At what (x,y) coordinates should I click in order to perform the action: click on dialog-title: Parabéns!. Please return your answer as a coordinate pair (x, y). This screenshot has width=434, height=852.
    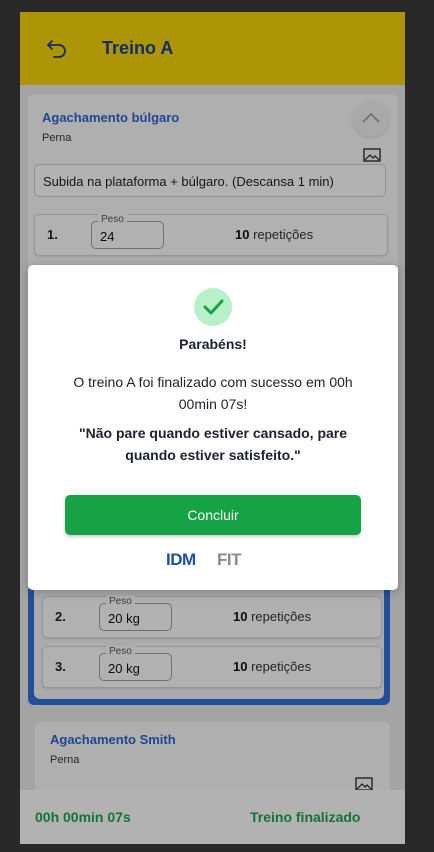
    Looking at the image, I should click on (213, 344).